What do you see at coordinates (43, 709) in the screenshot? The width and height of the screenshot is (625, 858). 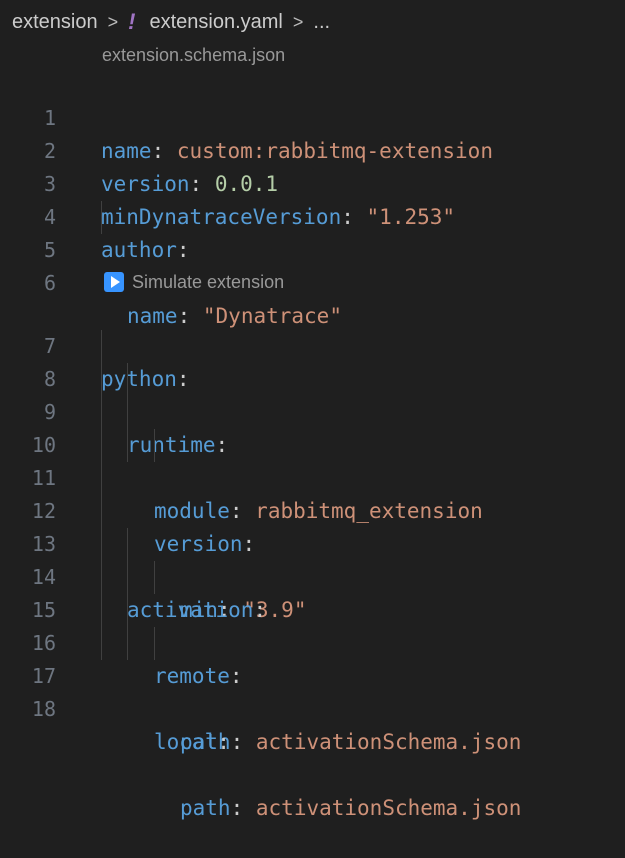 I see `line-number: 18` at bounding box center [43, 709].